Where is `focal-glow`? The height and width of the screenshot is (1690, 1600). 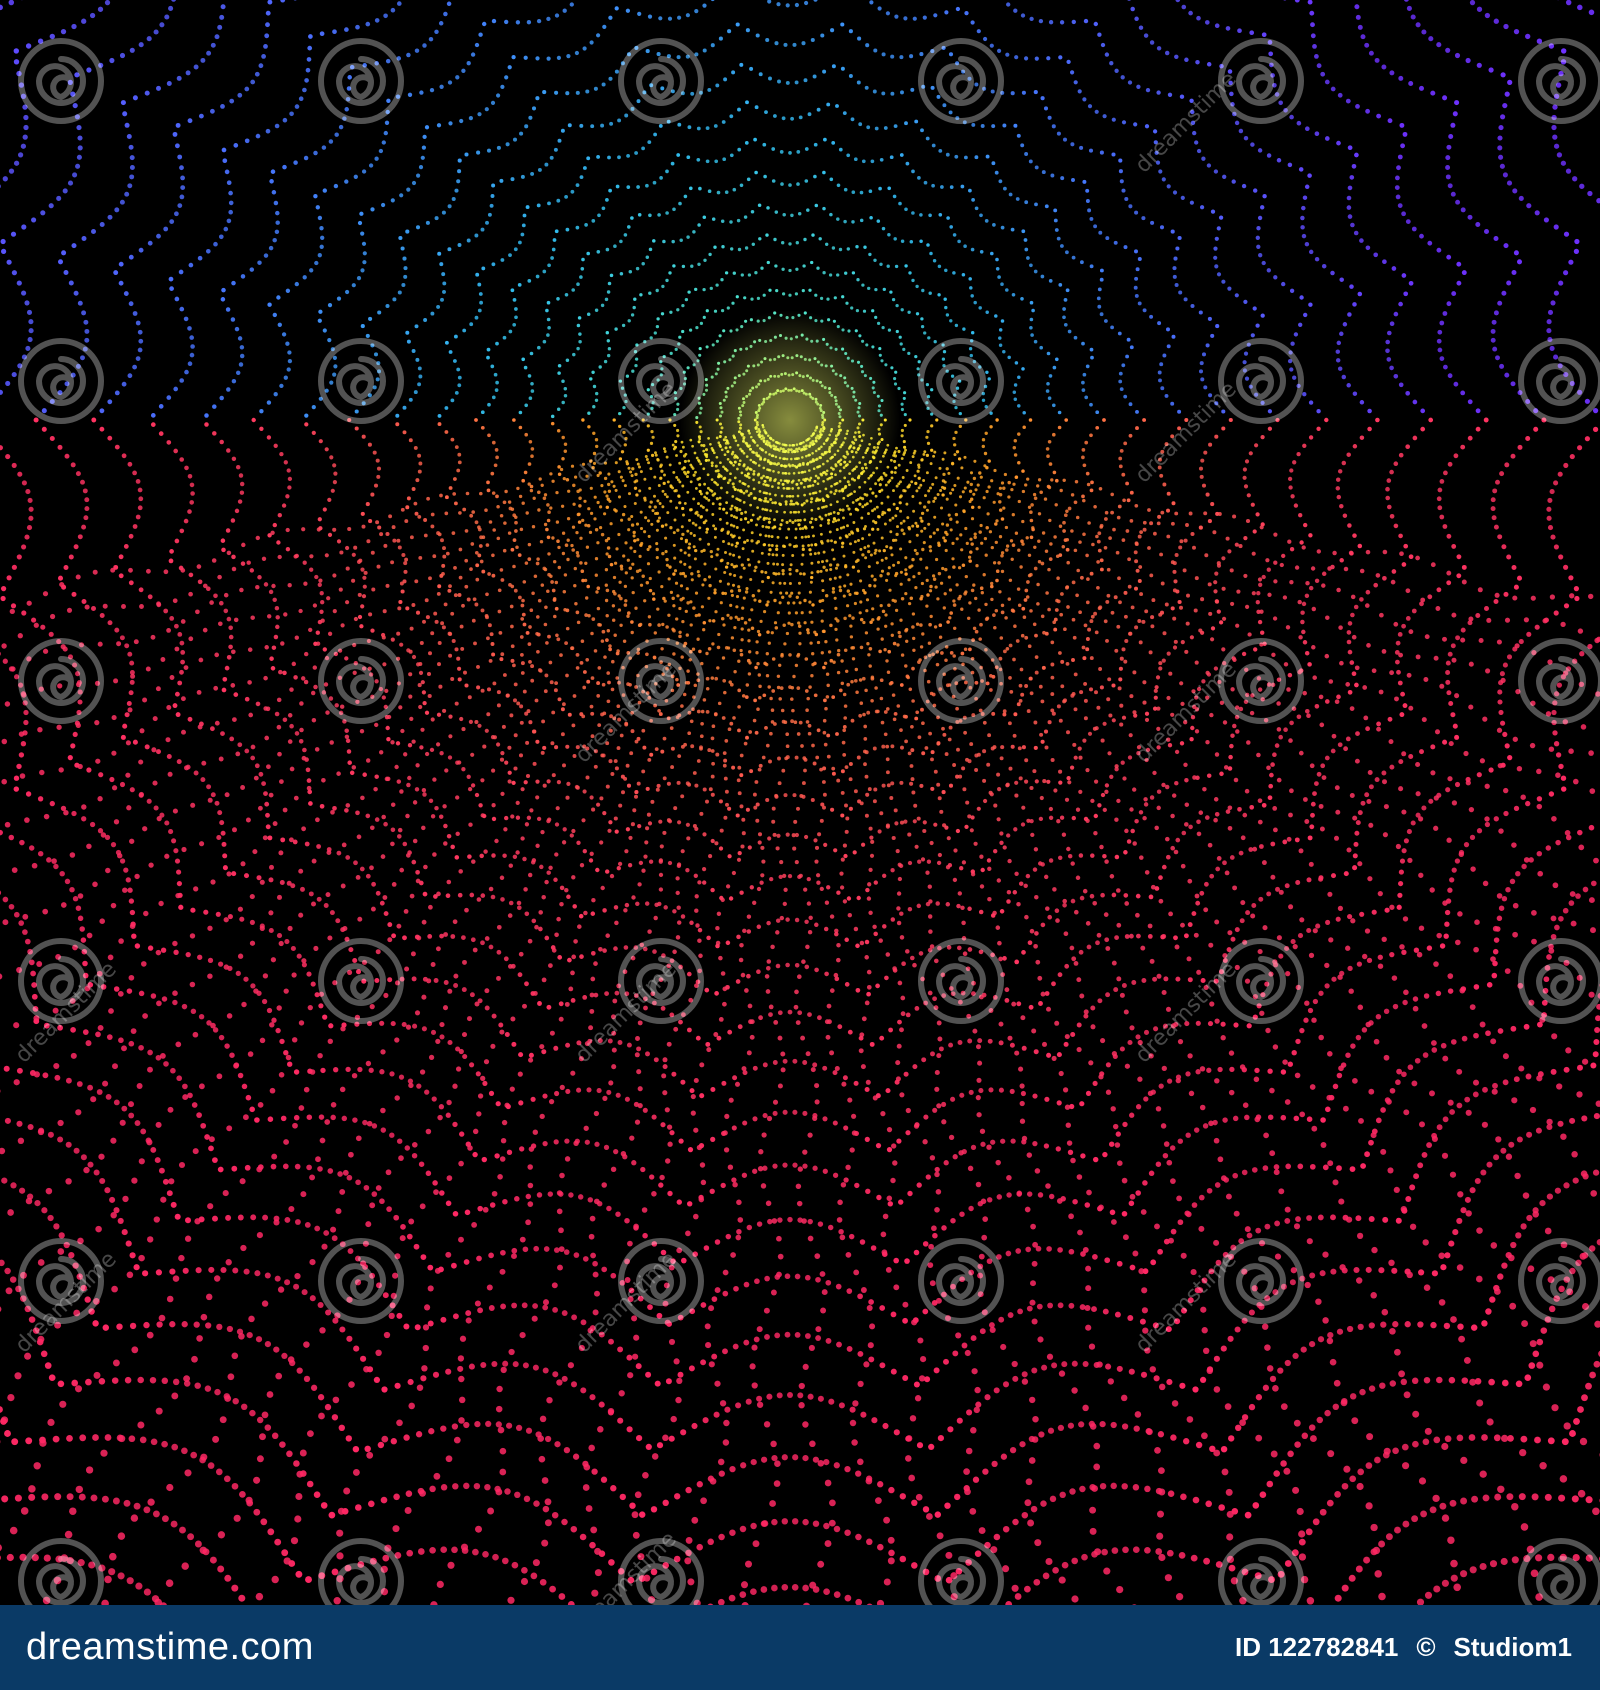 focal-glow is located at coordinates (790, 420).